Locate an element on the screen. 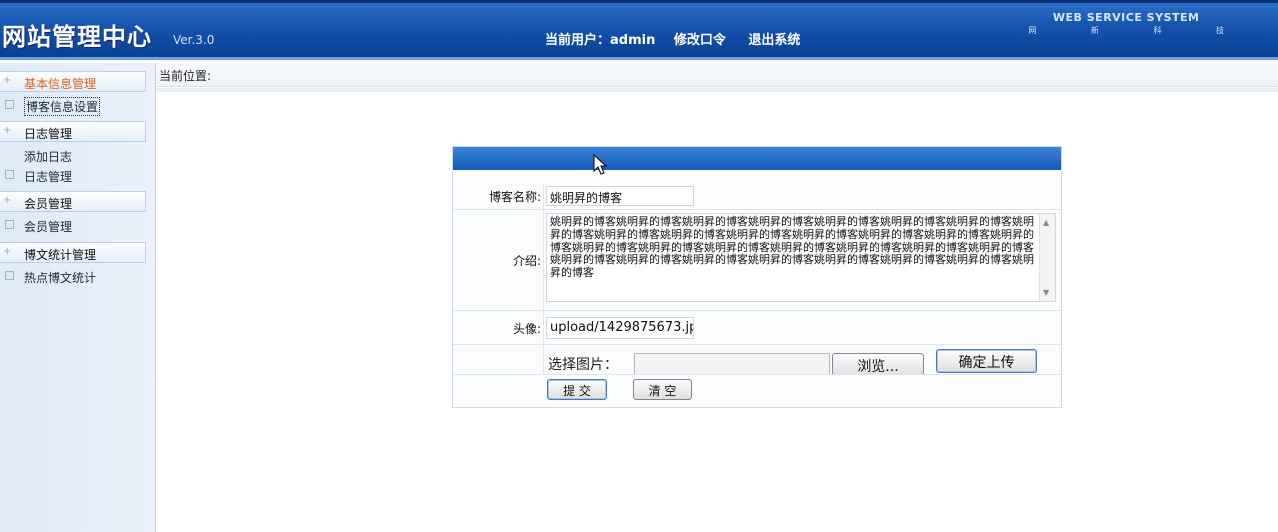 The width and height of the screenshot is (1278, 532). sidebar-section-7: + 博文统计管理 is located at coordinates (73, 252).